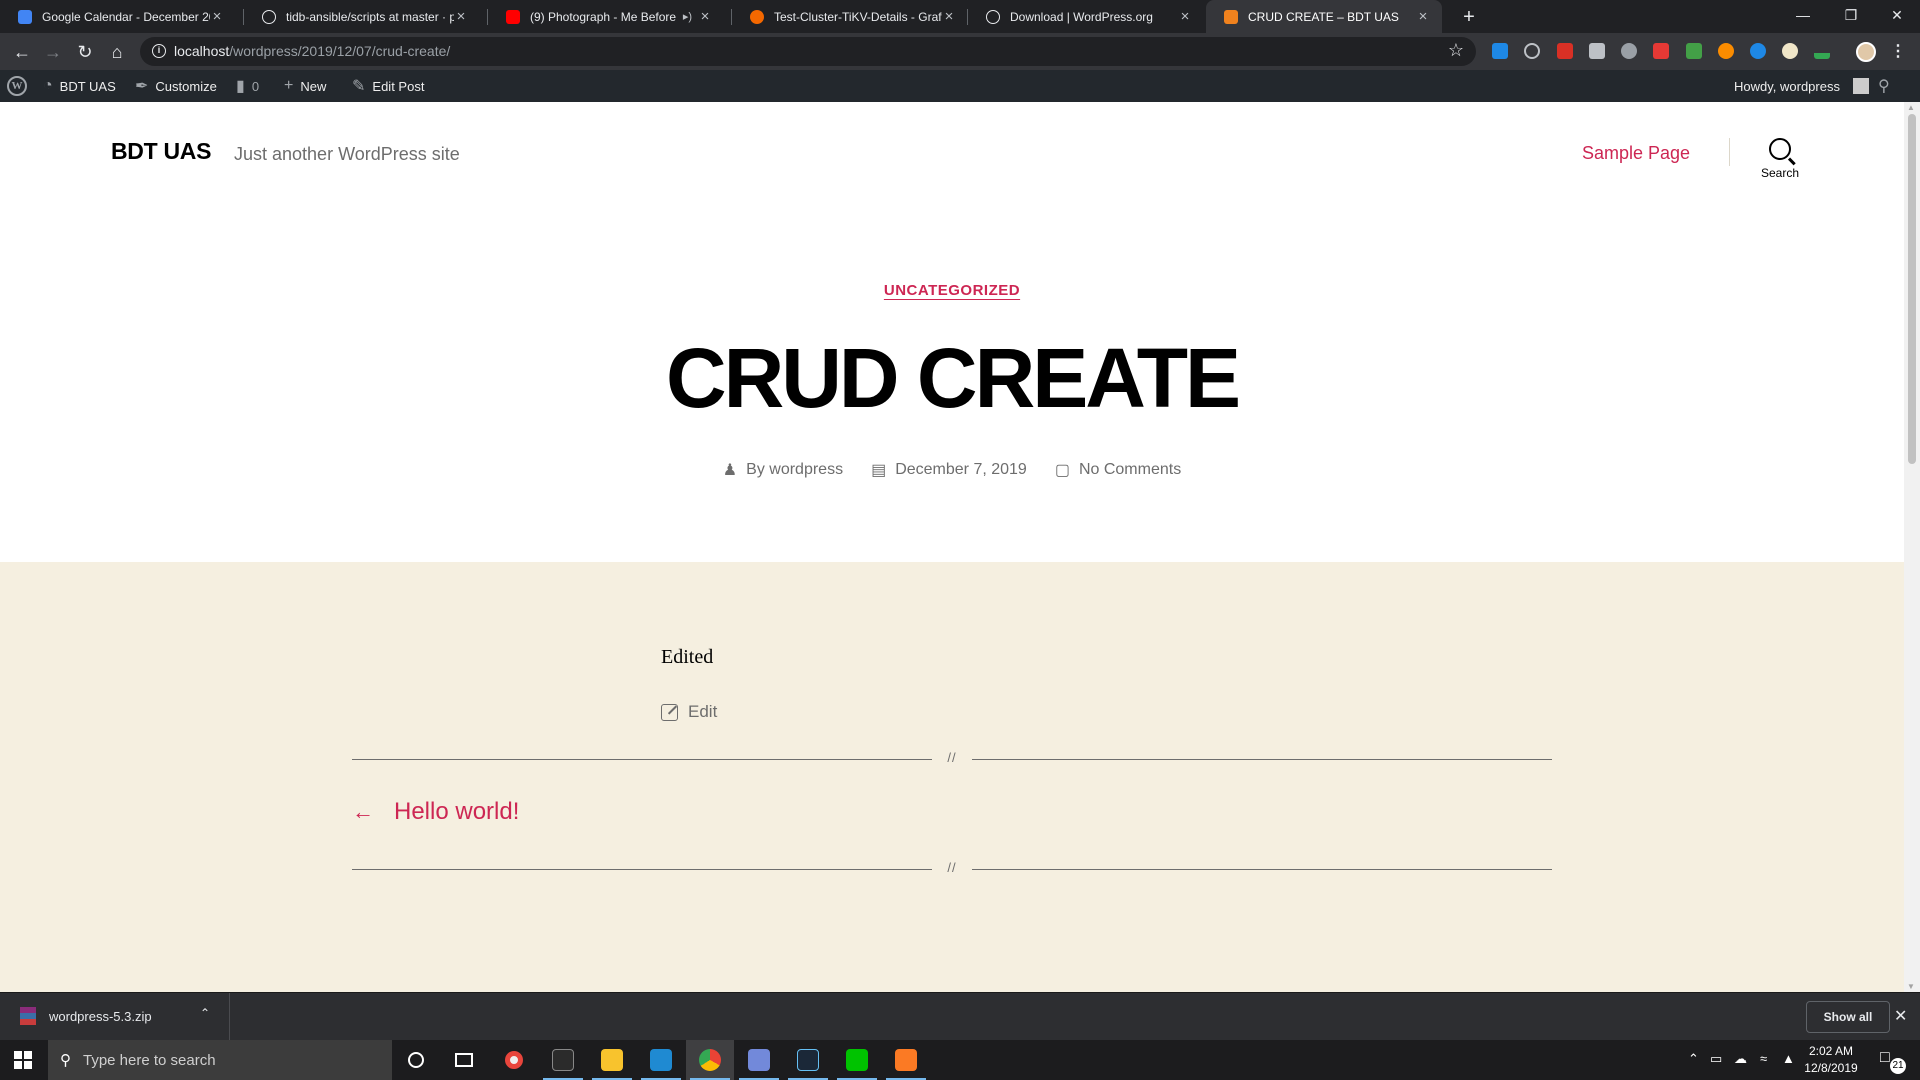  I want to click on extension-pen-icon, so click(1822, 51).